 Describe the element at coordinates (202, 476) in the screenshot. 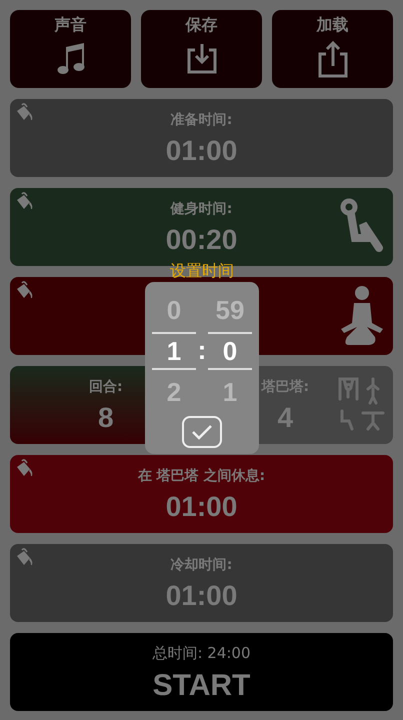

I see `card-title: 在 塔巴塔 之间休息:` at that location.